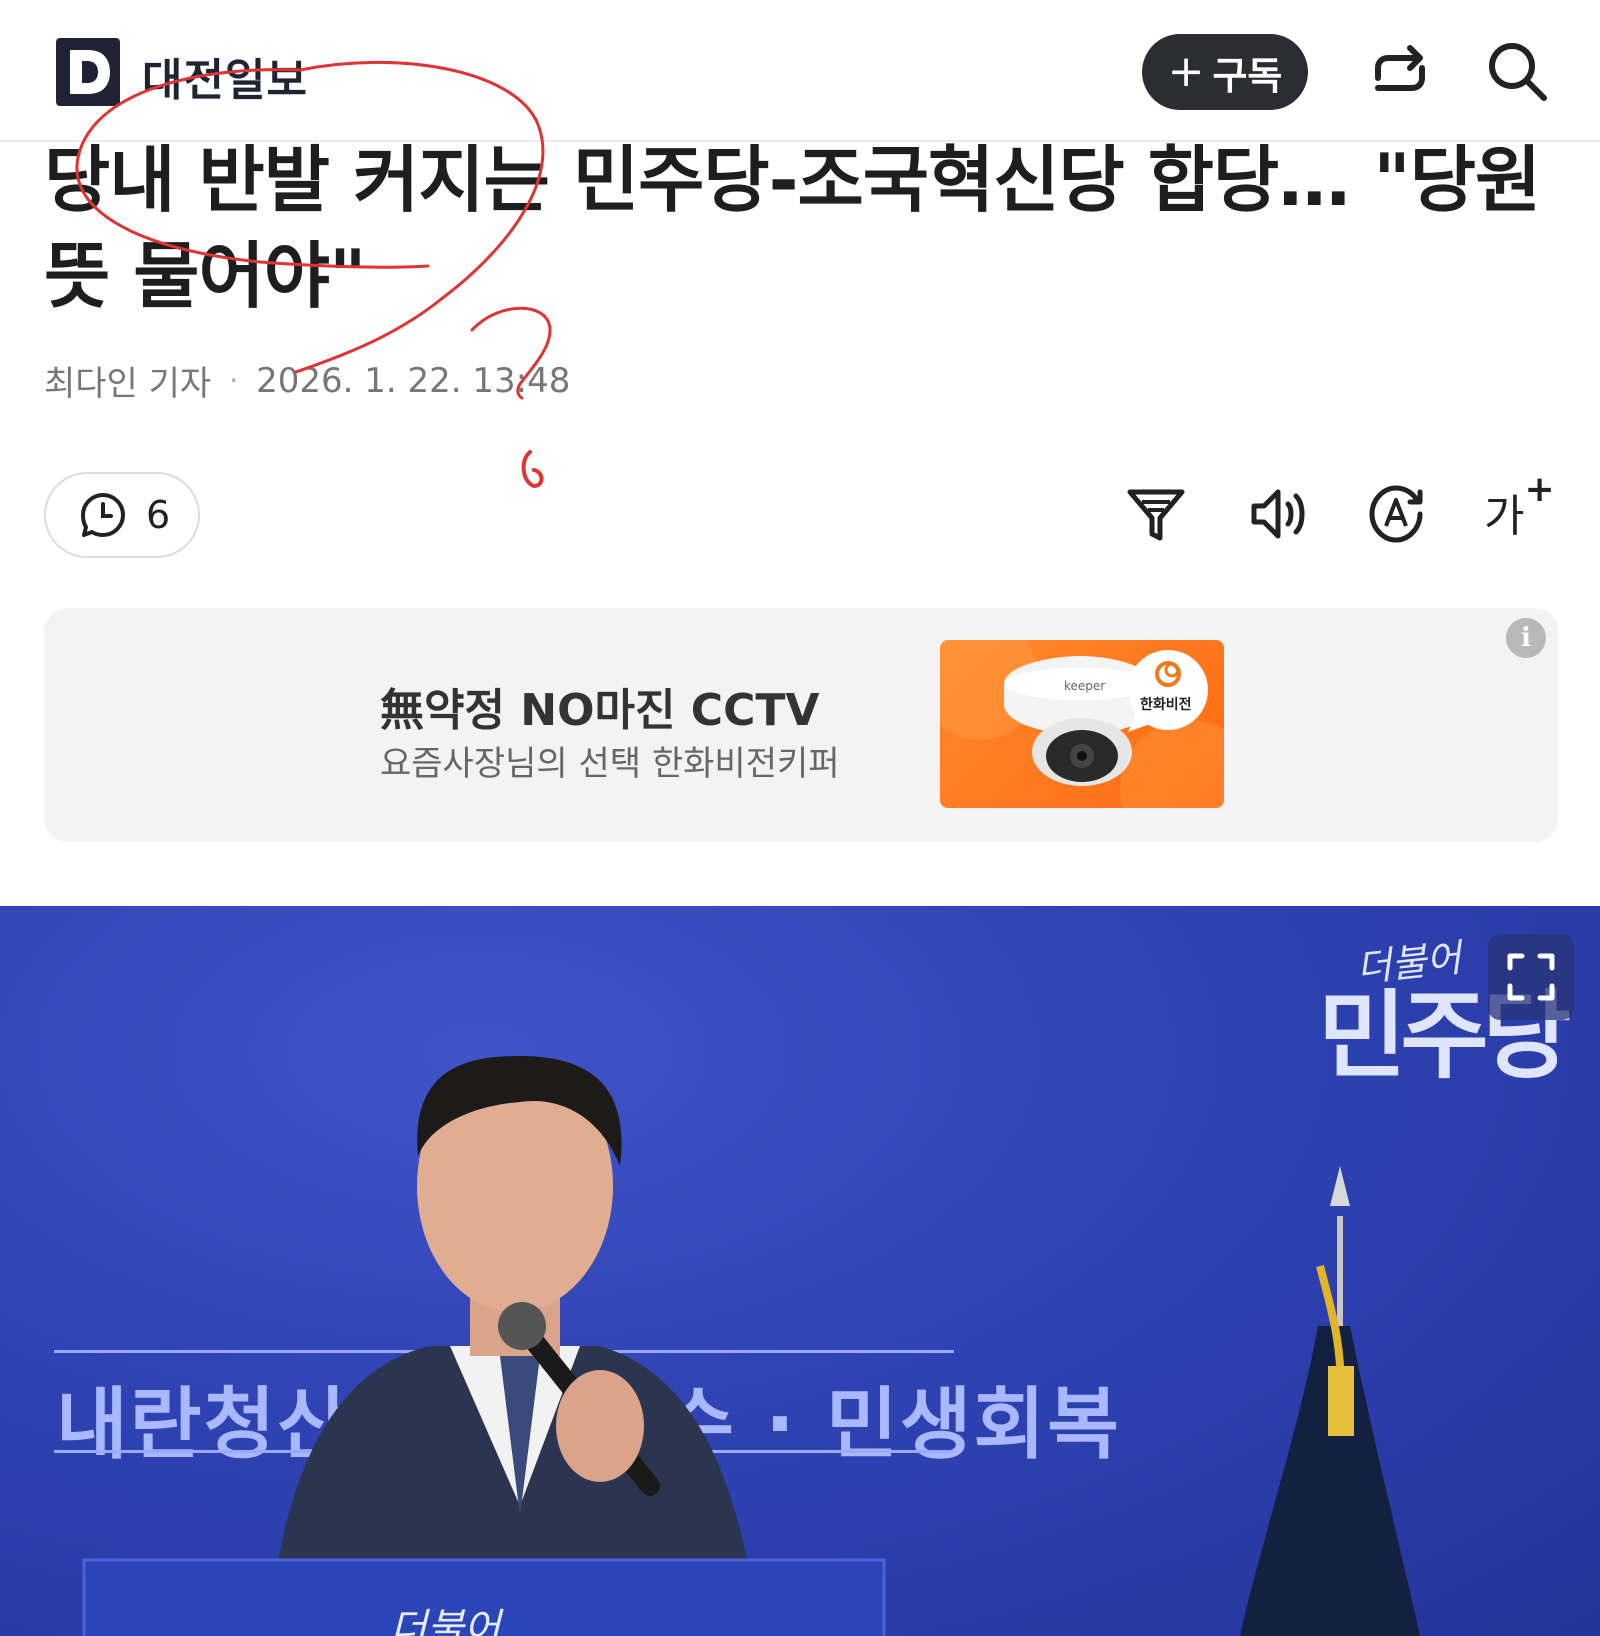 The height and width of the screenshot is (1636, 1600). Describe the element at coordinates (1084, 686) in the screenshot. I see `svg-text: keeper` at that location.